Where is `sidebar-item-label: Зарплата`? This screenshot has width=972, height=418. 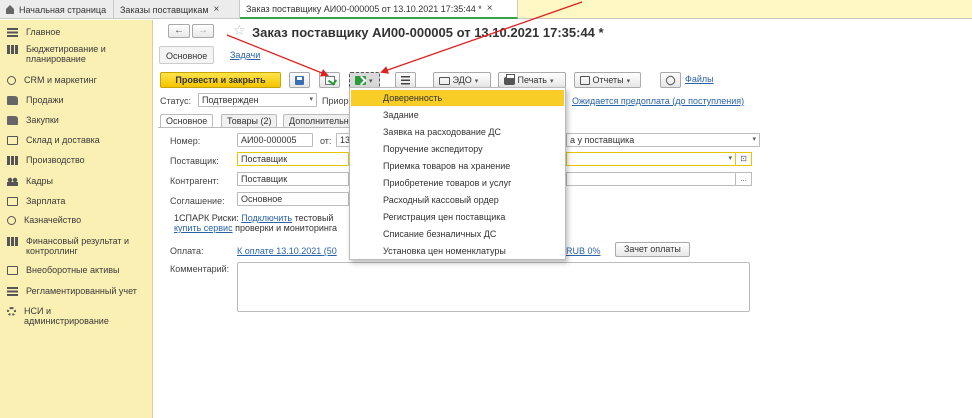 sidebar-item-label: Зарплата is located at coordinates (46, 201).